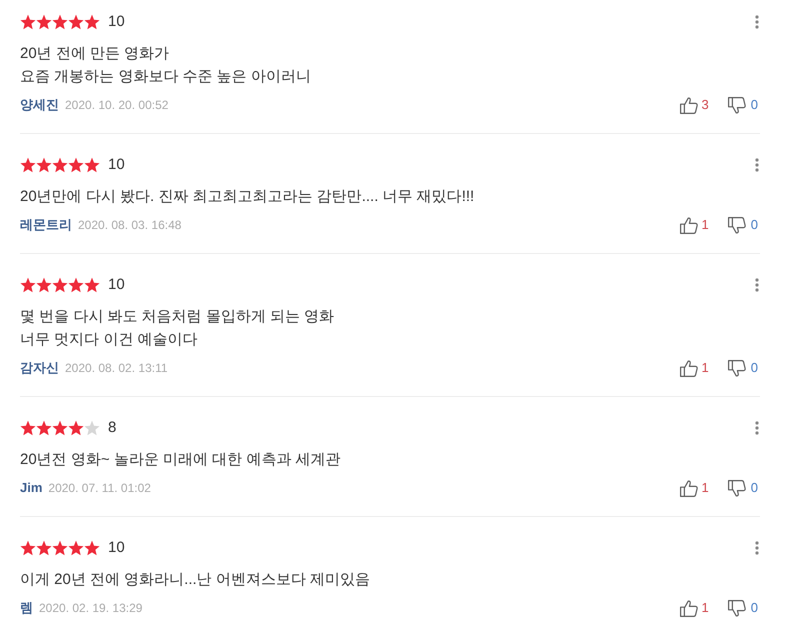 This screenshot has height=627, width=800. What do you see at coordinates (178, 328) in the screenshot?
I see `review-text: 몇 번을 다시 봐도 처음처럼 몰입하게 되는 영화 너무 멋지다 이건 예술이다` at bounding box center [178, 328].